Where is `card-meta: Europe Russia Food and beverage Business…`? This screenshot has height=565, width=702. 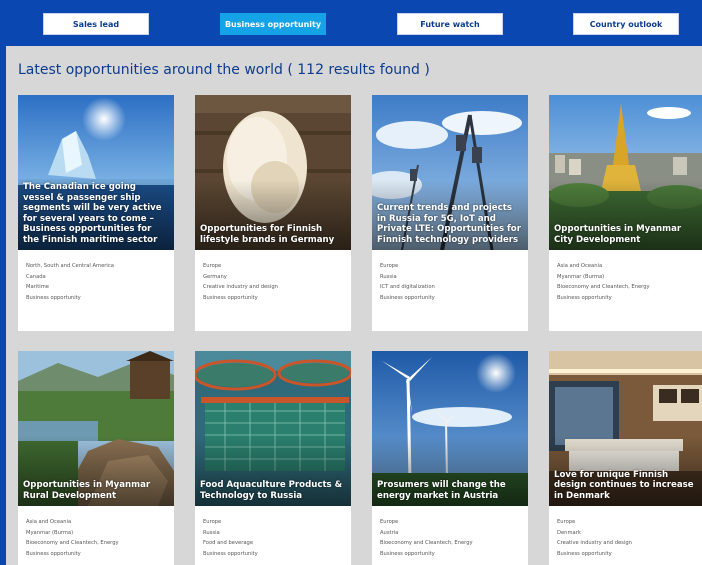 card-meta: Europe Russia Food and beverage Business… is located at coordinates (274, 538).